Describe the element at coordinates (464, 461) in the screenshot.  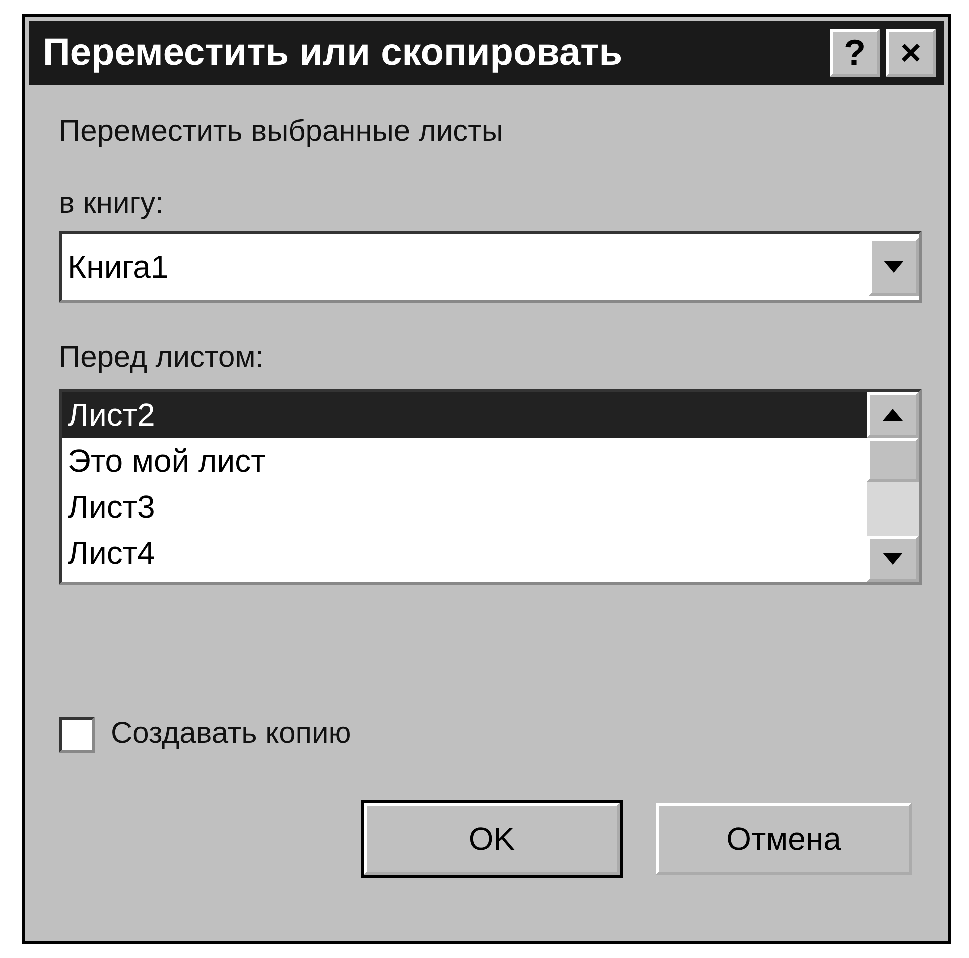
I see `sheet-list-item: Это мой лист` at that location.